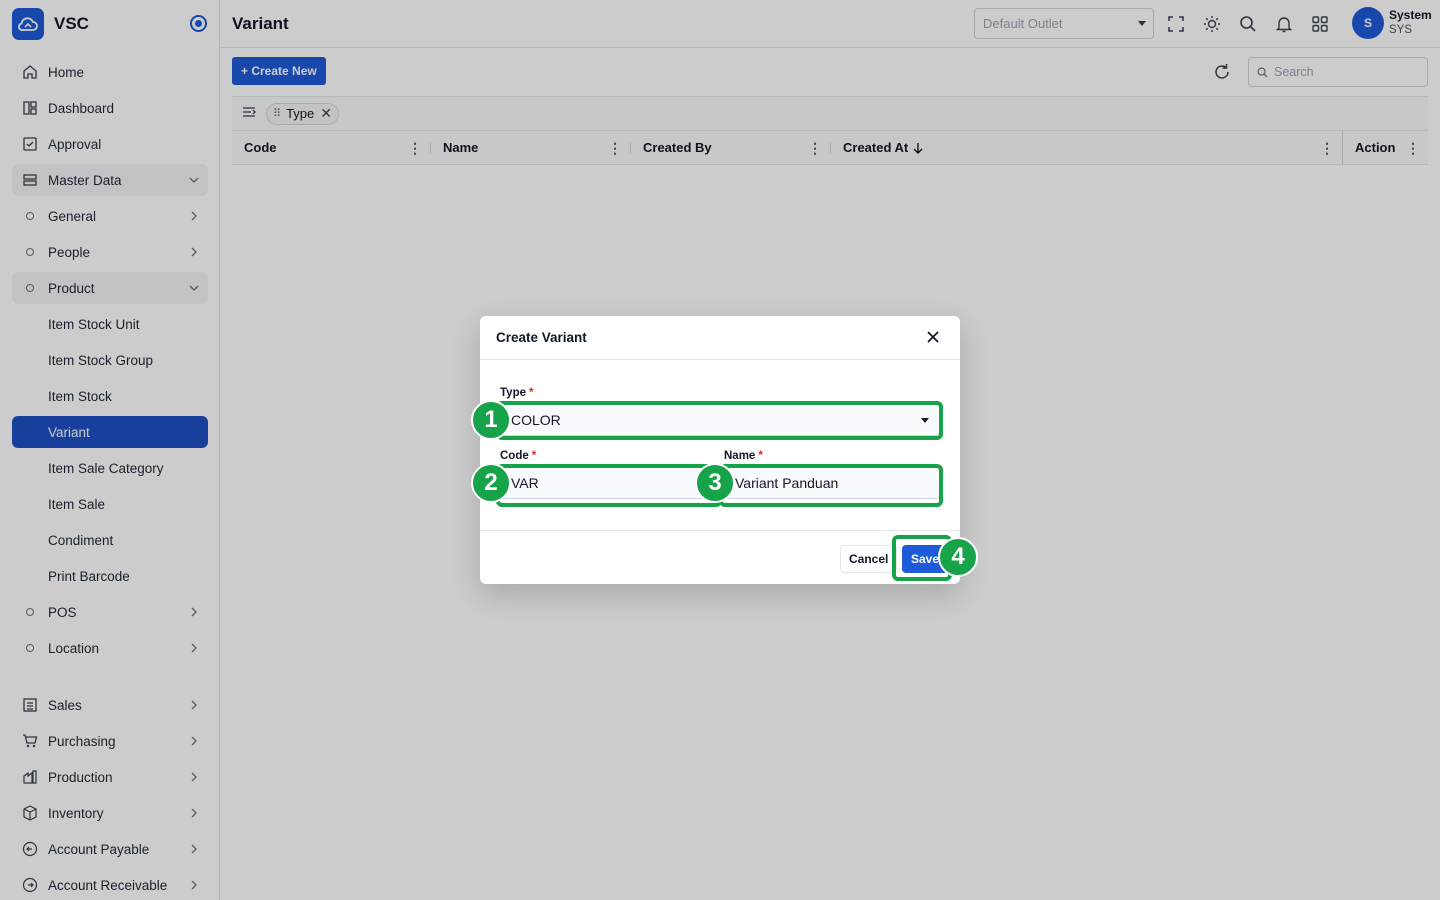 The image size is (1440, 900). Describe the element at coordinates (609, 485) in the screenshot. I see `highlight-code-field` at that location.